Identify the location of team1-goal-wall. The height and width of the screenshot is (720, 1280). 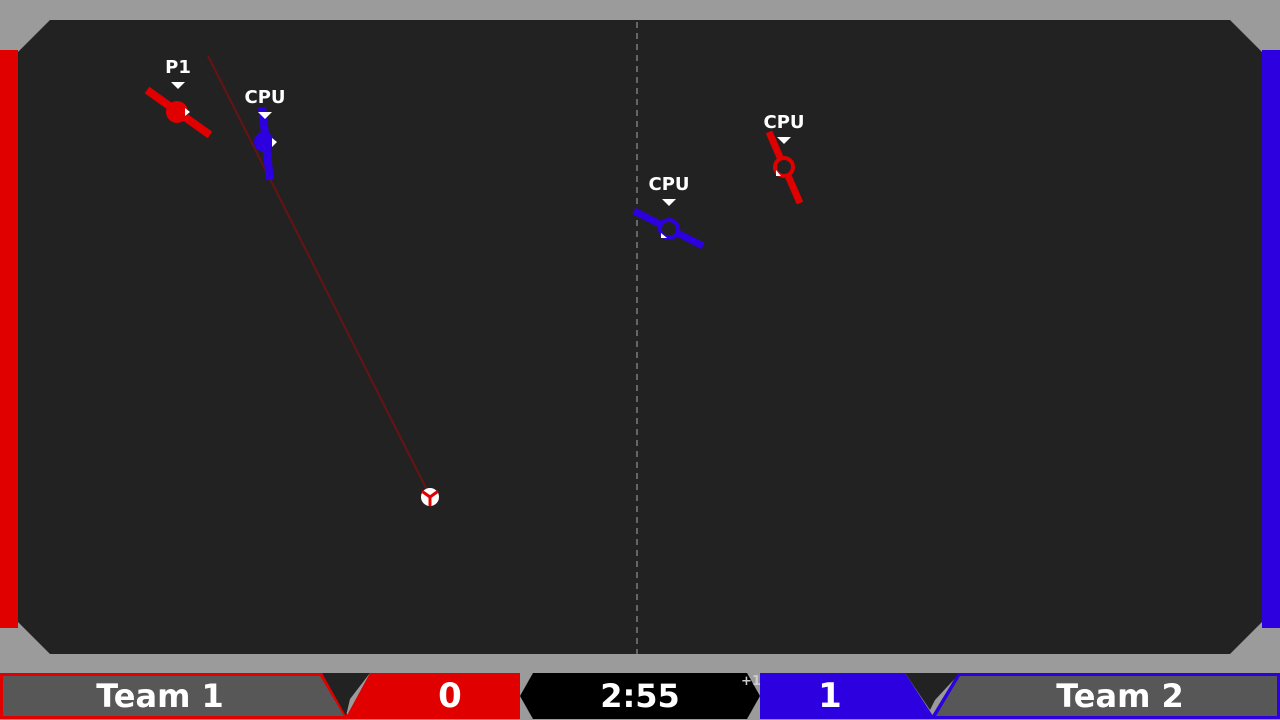
(9, 339).